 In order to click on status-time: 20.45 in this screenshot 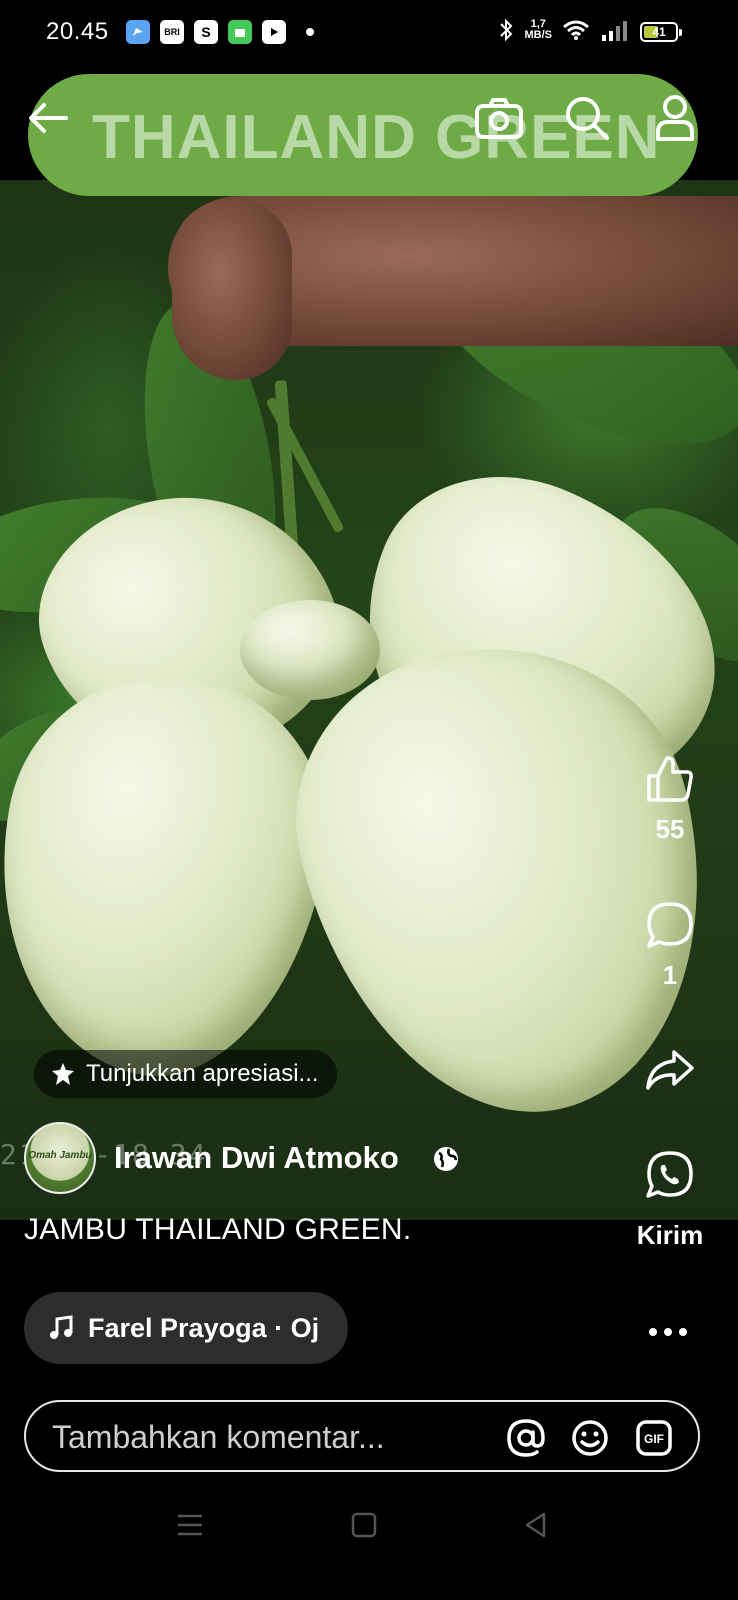, I will do `click(77, 31)`.